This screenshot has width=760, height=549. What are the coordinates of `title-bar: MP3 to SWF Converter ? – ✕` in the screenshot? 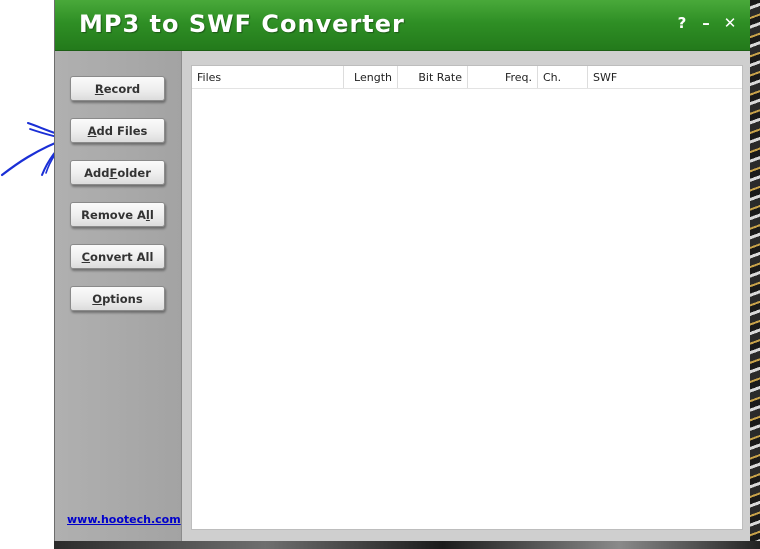 It's located at (402, 25).